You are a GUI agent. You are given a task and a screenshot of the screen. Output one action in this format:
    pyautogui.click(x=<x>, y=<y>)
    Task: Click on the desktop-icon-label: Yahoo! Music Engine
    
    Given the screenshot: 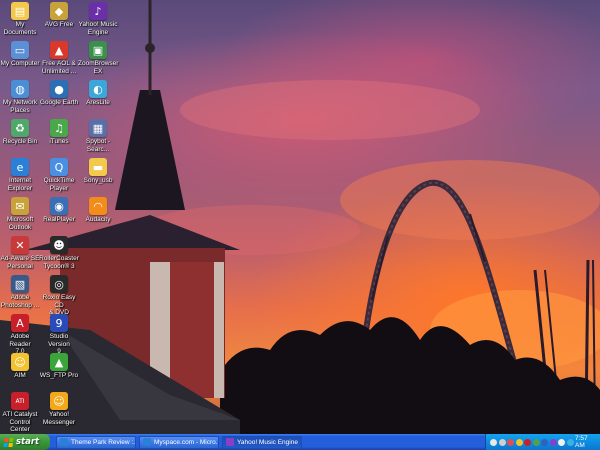 What is the action you would take?
    pyautogui.click(x=98, y=28)
    